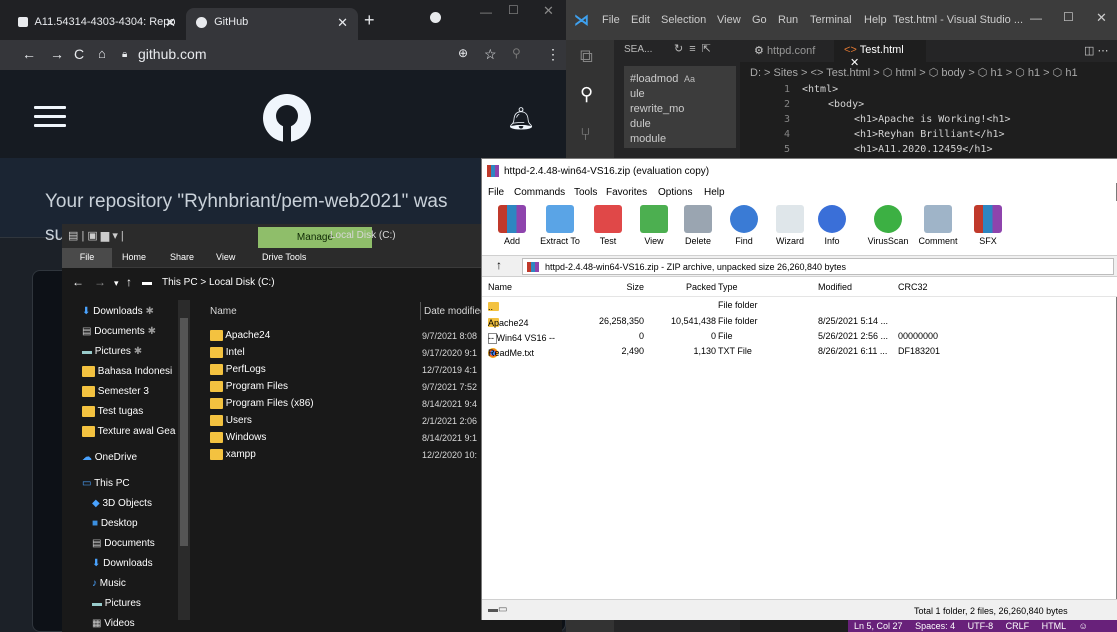  I want to click on split-editor-icon: ◫ ⋯, so click(1096, 50).